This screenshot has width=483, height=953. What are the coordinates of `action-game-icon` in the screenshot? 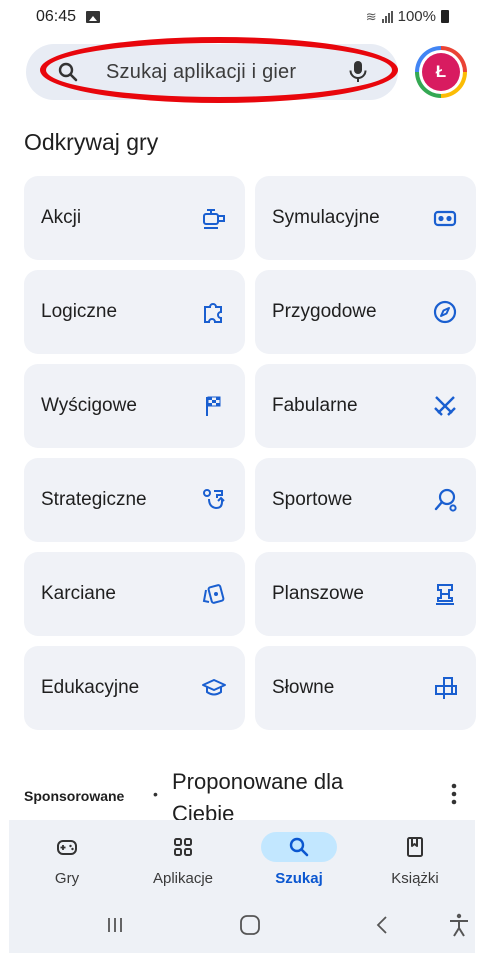 It's located at (214, 218).